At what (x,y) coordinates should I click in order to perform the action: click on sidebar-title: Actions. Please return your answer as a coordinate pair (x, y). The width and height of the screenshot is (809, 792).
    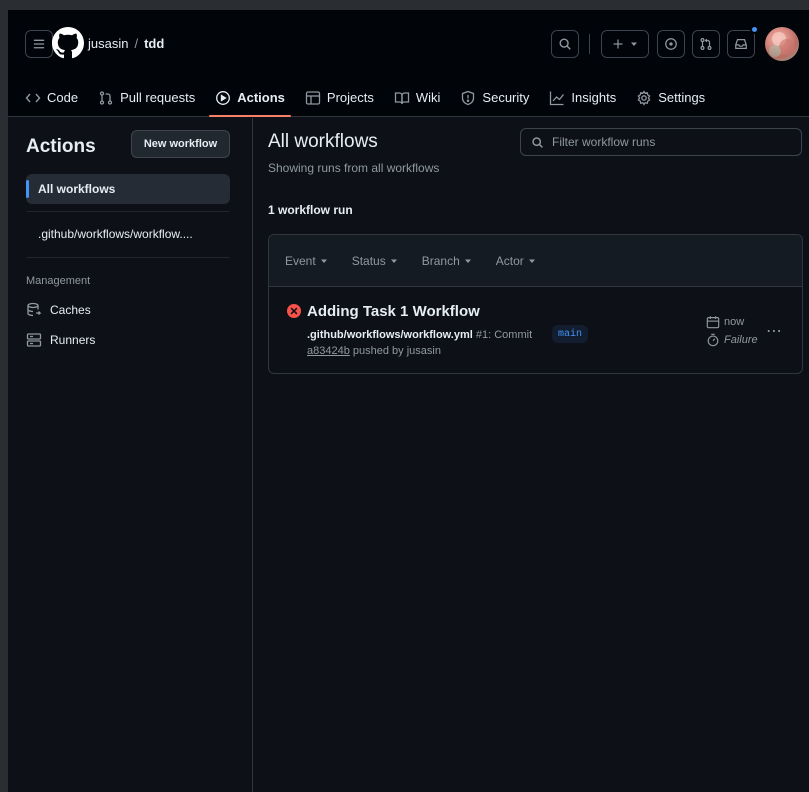
    Looking at the image, I should click on (61, 146).